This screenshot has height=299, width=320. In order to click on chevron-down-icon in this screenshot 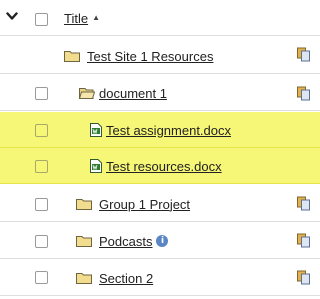, I will do `click(12, 16)`.